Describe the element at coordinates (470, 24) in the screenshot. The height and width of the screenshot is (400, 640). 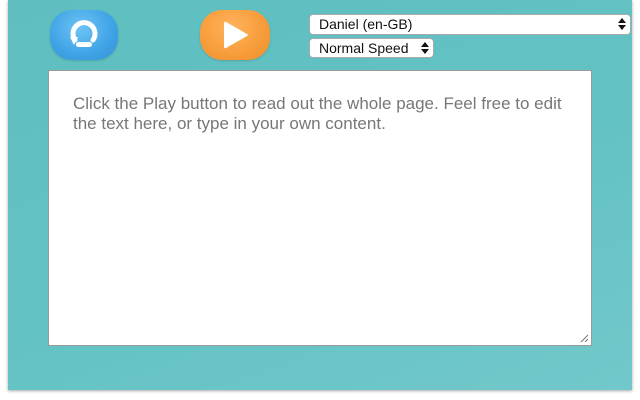
I see `voice-select: Daniel (en-GB)` at that location.